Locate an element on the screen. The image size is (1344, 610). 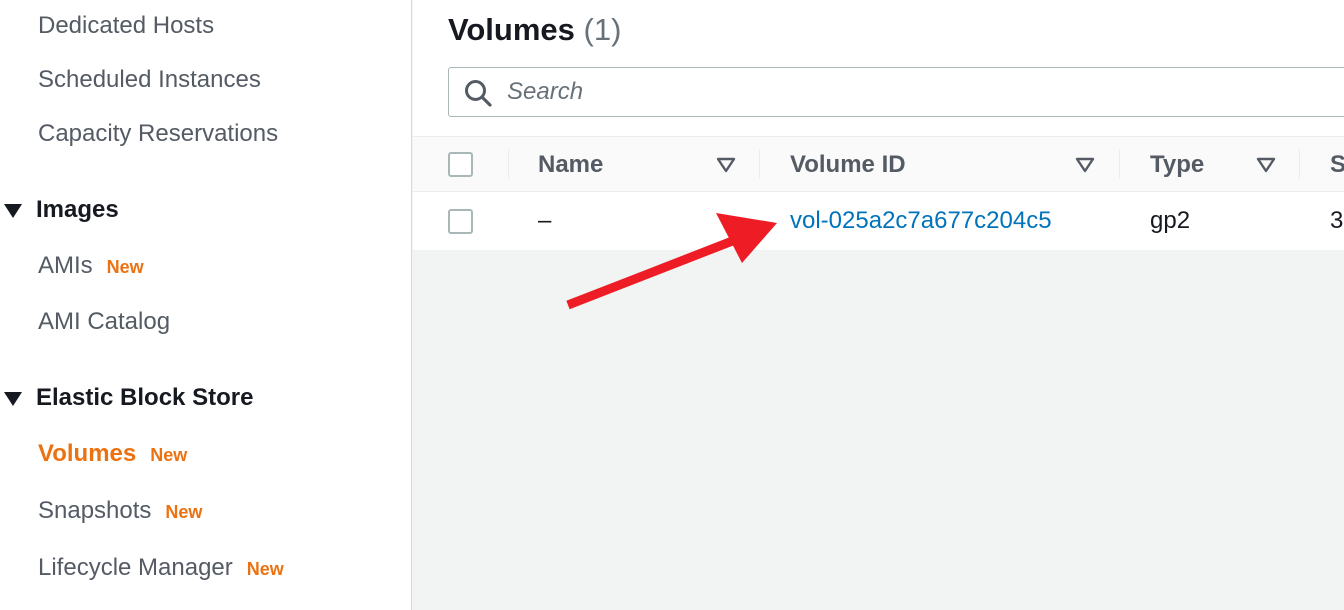
volume-id-link: vol-025a2c7a677c204c5 is located at coordinates (921, 221).